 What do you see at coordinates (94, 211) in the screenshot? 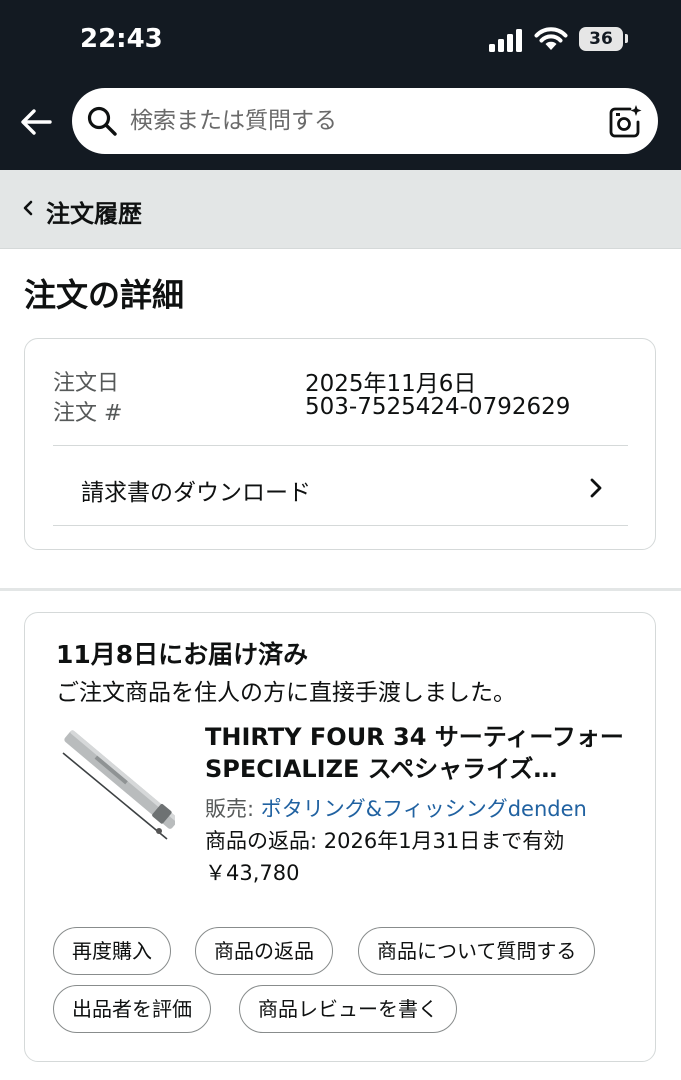
I see `breadcrumb-label: 注文履歴` at bounding box center [94, 211].